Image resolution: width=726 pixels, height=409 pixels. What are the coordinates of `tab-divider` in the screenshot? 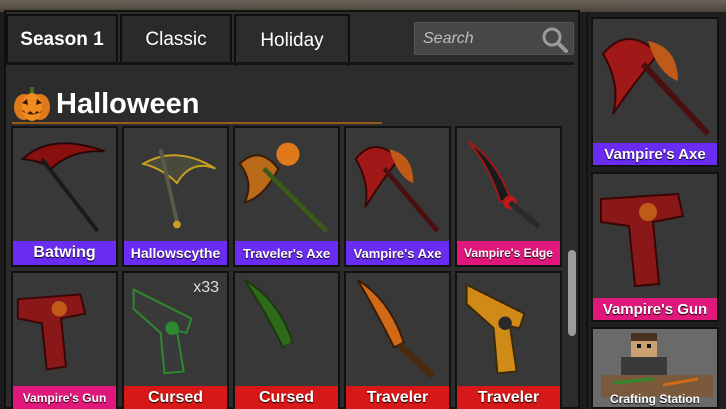 It's located at (290, 63).